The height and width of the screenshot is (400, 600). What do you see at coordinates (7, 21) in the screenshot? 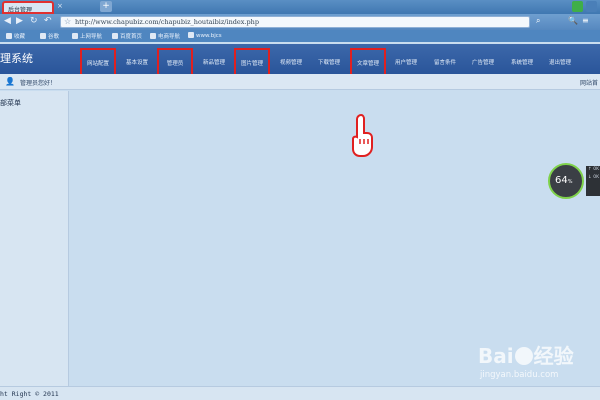
I see `back-icon: ◀` at bounding box center [7, 21].